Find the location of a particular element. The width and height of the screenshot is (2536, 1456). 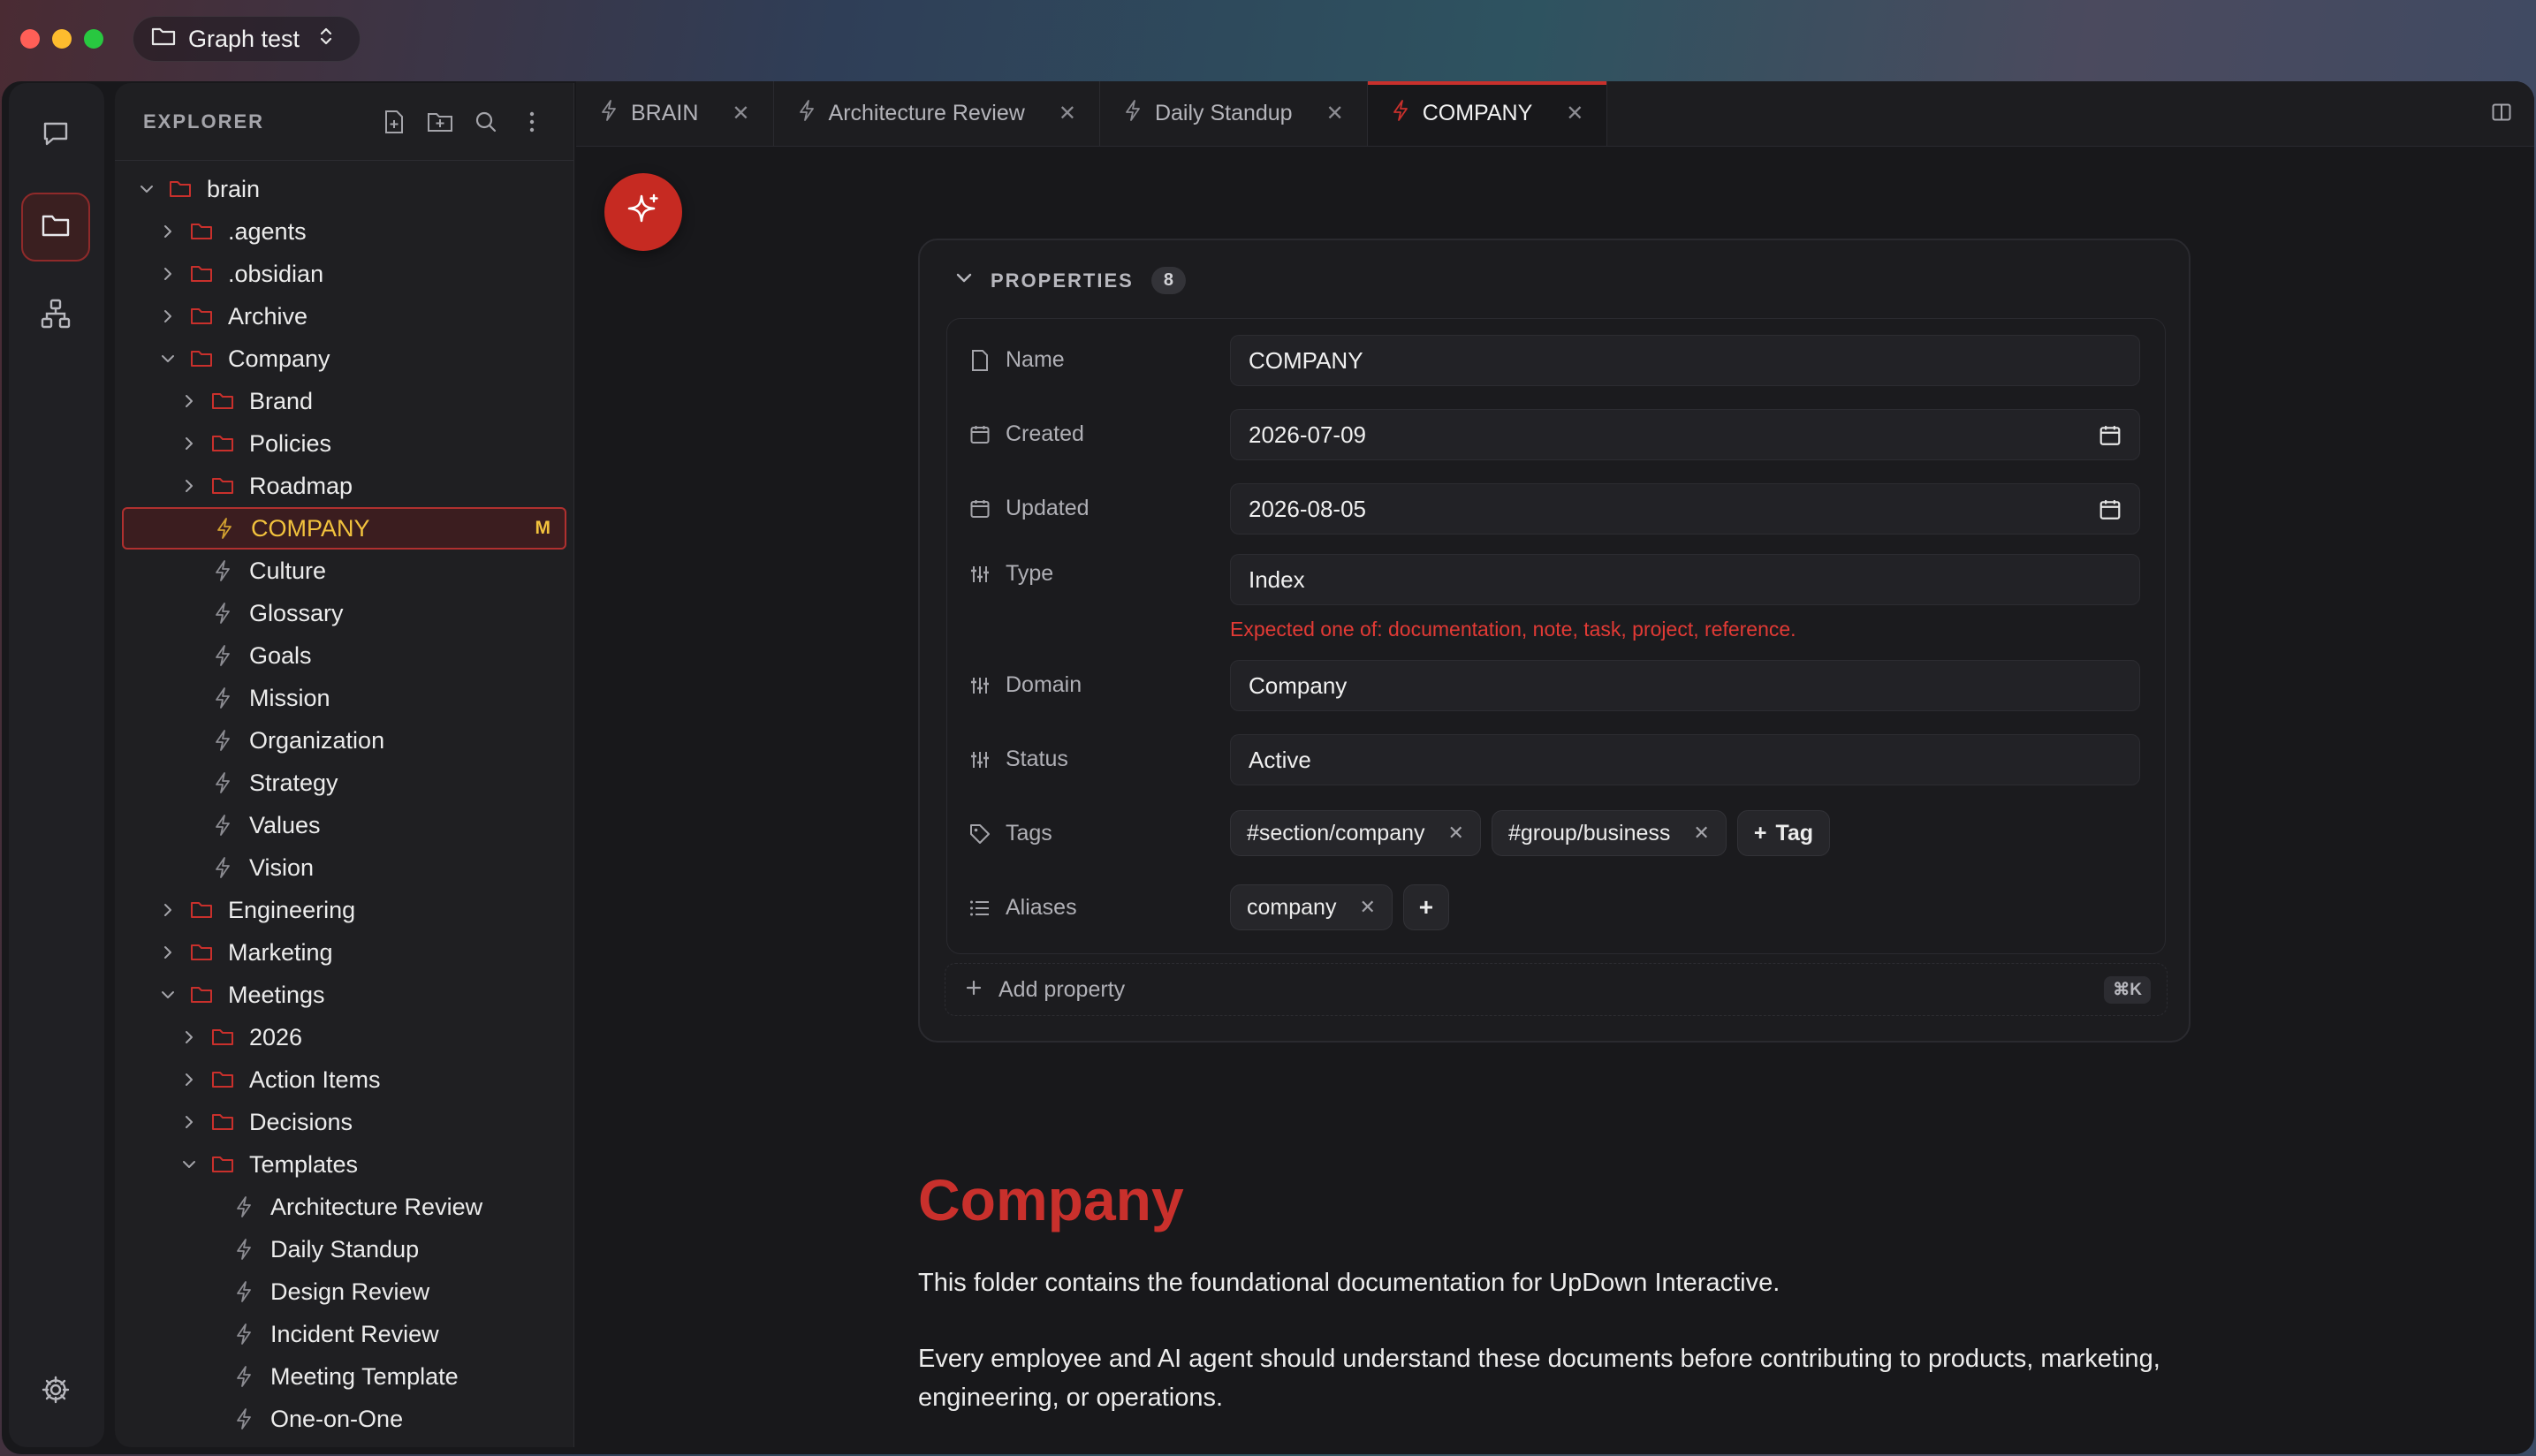

remove-alias-icon: ✕ is located at coordinates (1367, 908).